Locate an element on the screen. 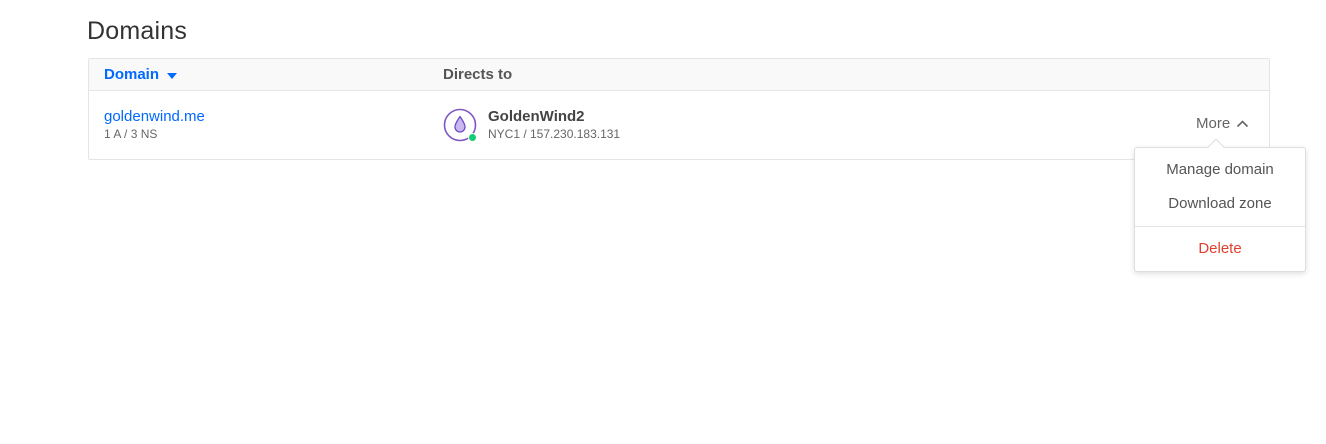 The image size is (1326, 444). more-label: More is located at coordinates (1213, 123).